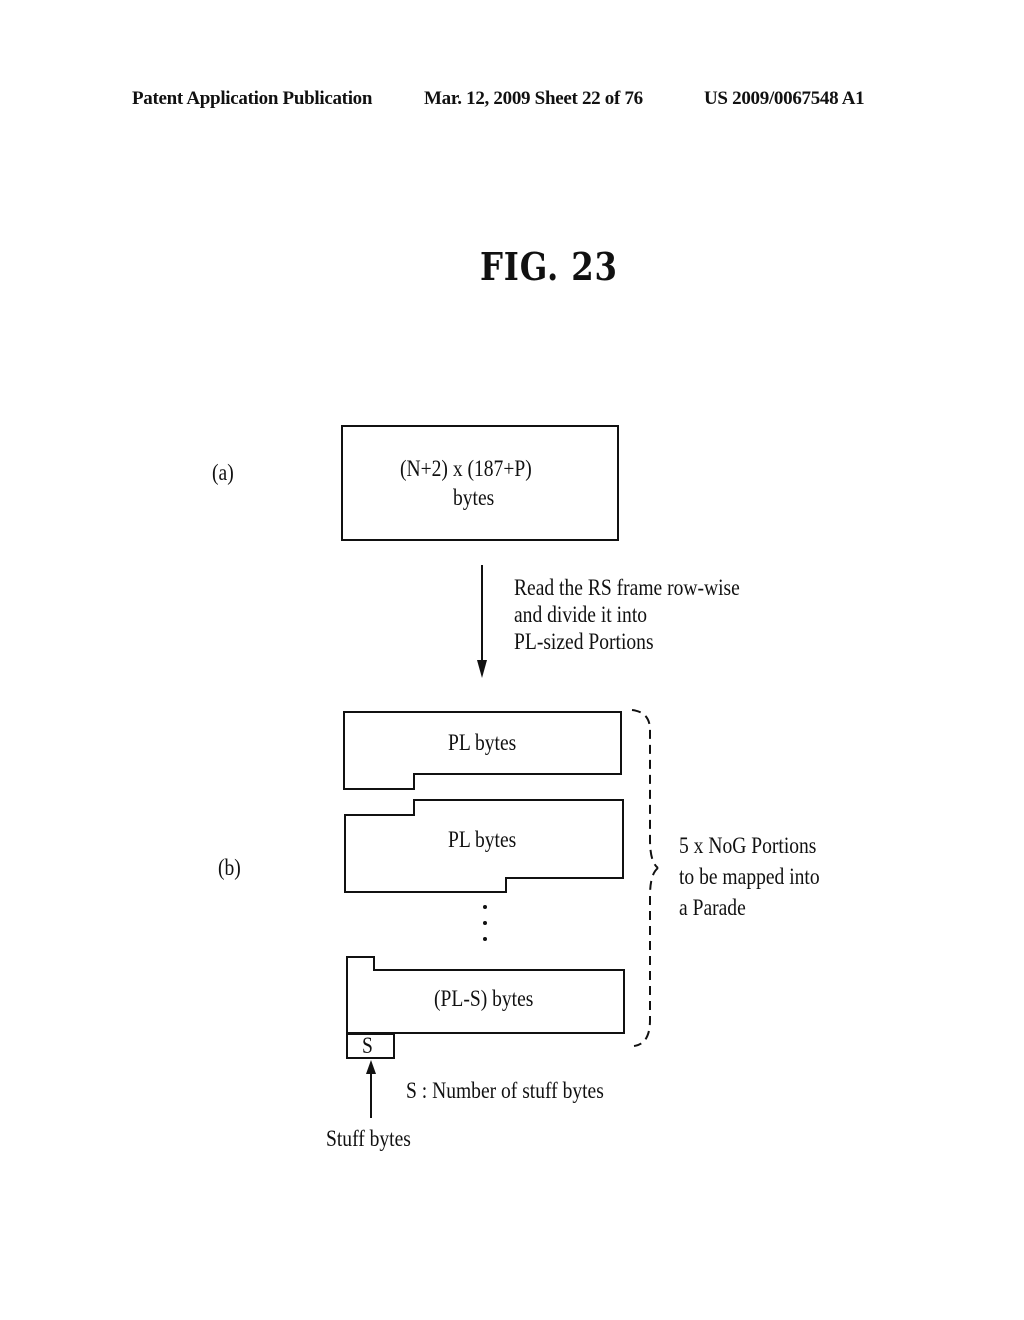  What do you see at coordinates (749, 876) in the screenshot?
I see `brace-note-line2: to be mapped into` at bounding box center [749, 876].